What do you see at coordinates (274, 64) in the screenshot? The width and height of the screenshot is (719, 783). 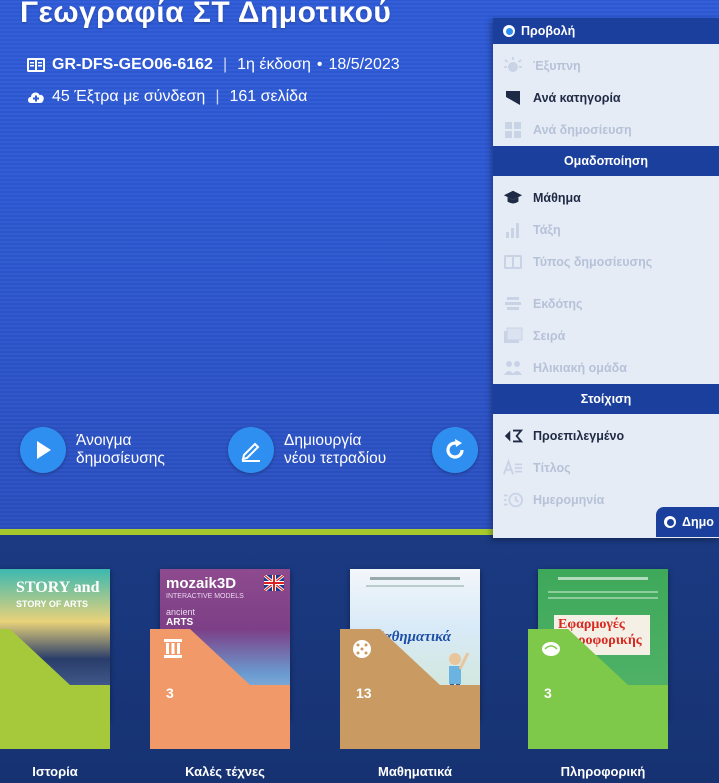 I see `edition: 1η έκδοση` at bounding box center [274, 64].